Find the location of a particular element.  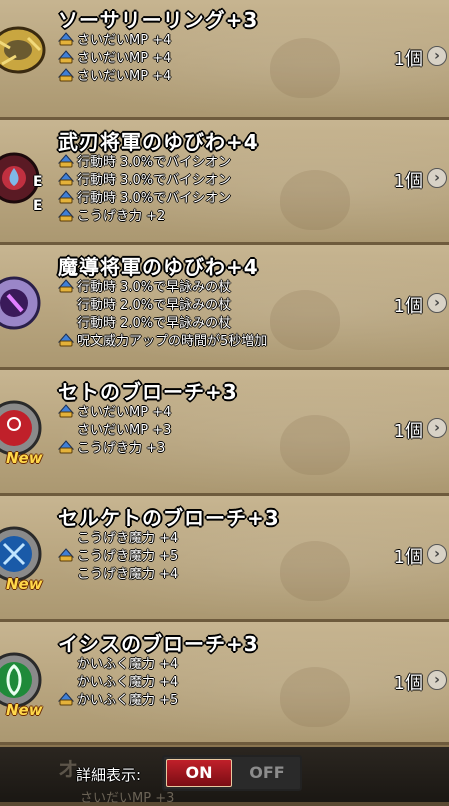

toggle-off-button: OFF is located at coordinates (267, 773).